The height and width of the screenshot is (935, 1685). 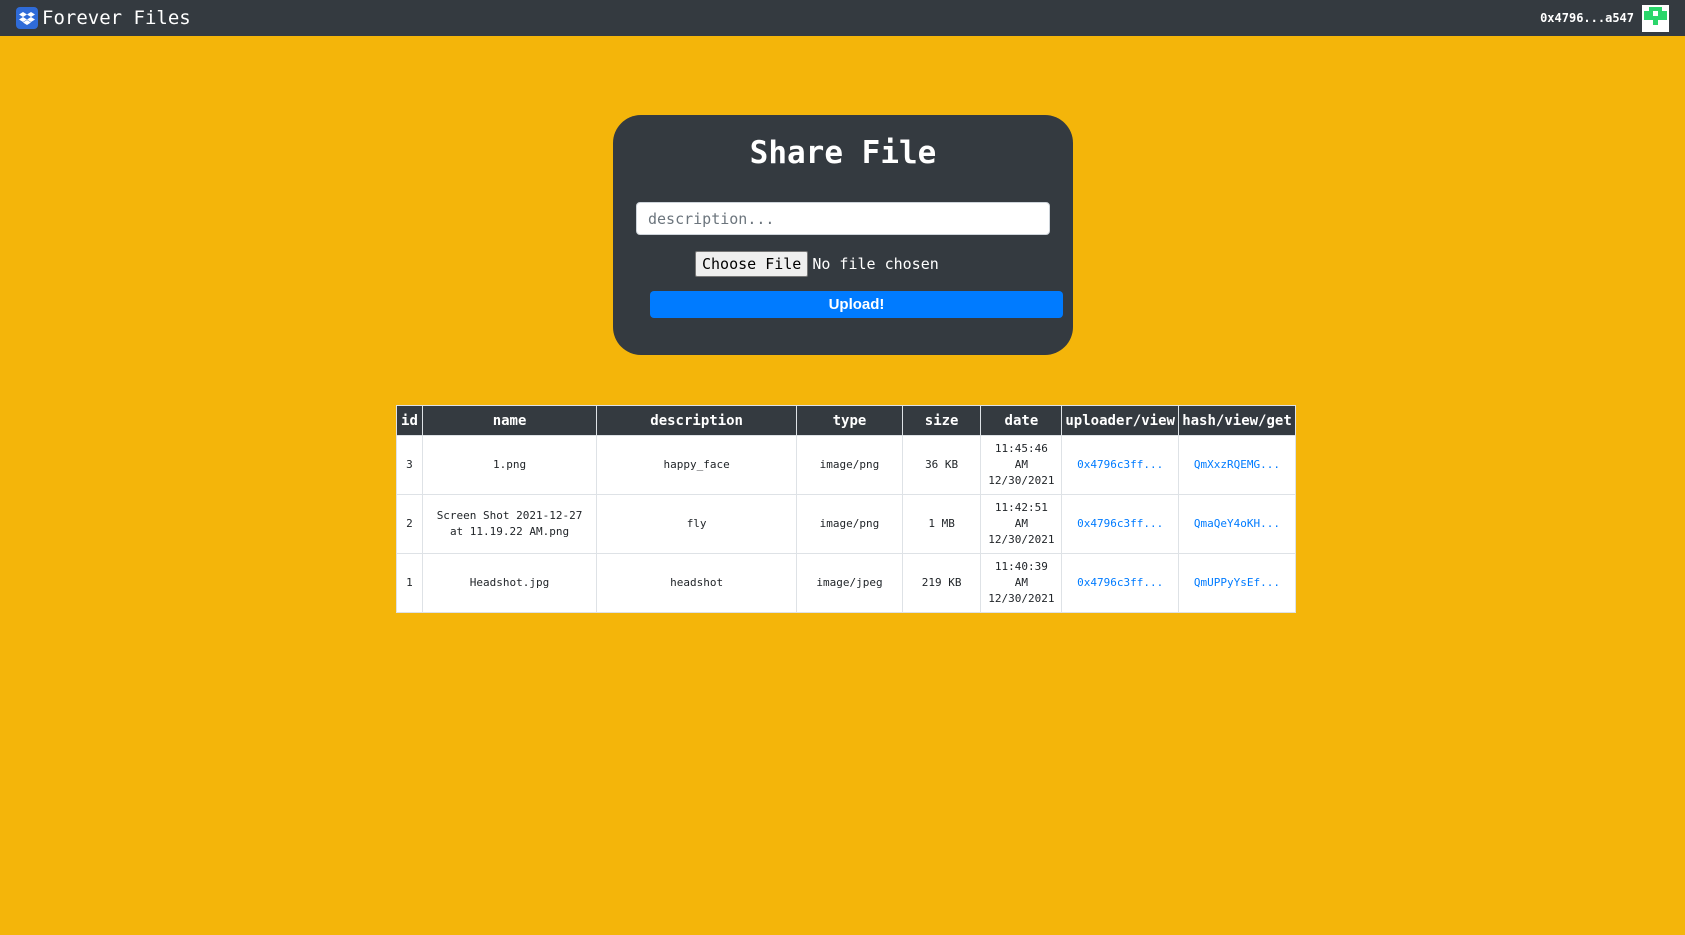 What do you see at coordinates (941, 524) in the screenshot?
I see `cell-size: 1 MB` at bounding box center [941, 524].